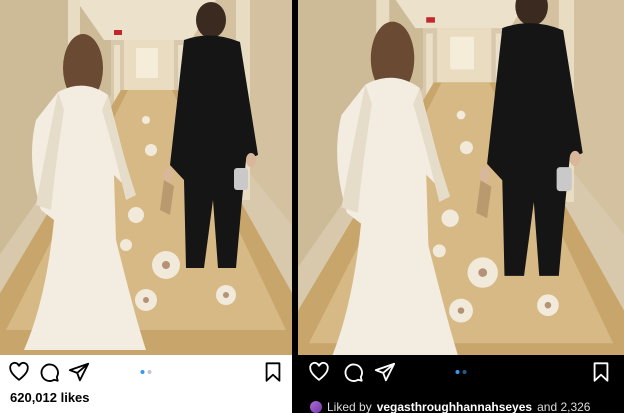 This screenshot has width=624, height=413. I want to click on liked-user: vegasthroughhannahseyes, so click(454, 406).